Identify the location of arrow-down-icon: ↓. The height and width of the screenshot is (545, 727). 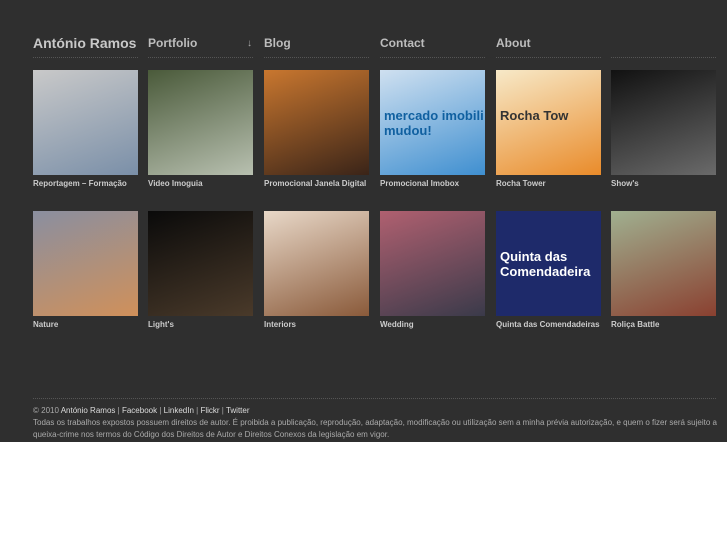
(249, 43).